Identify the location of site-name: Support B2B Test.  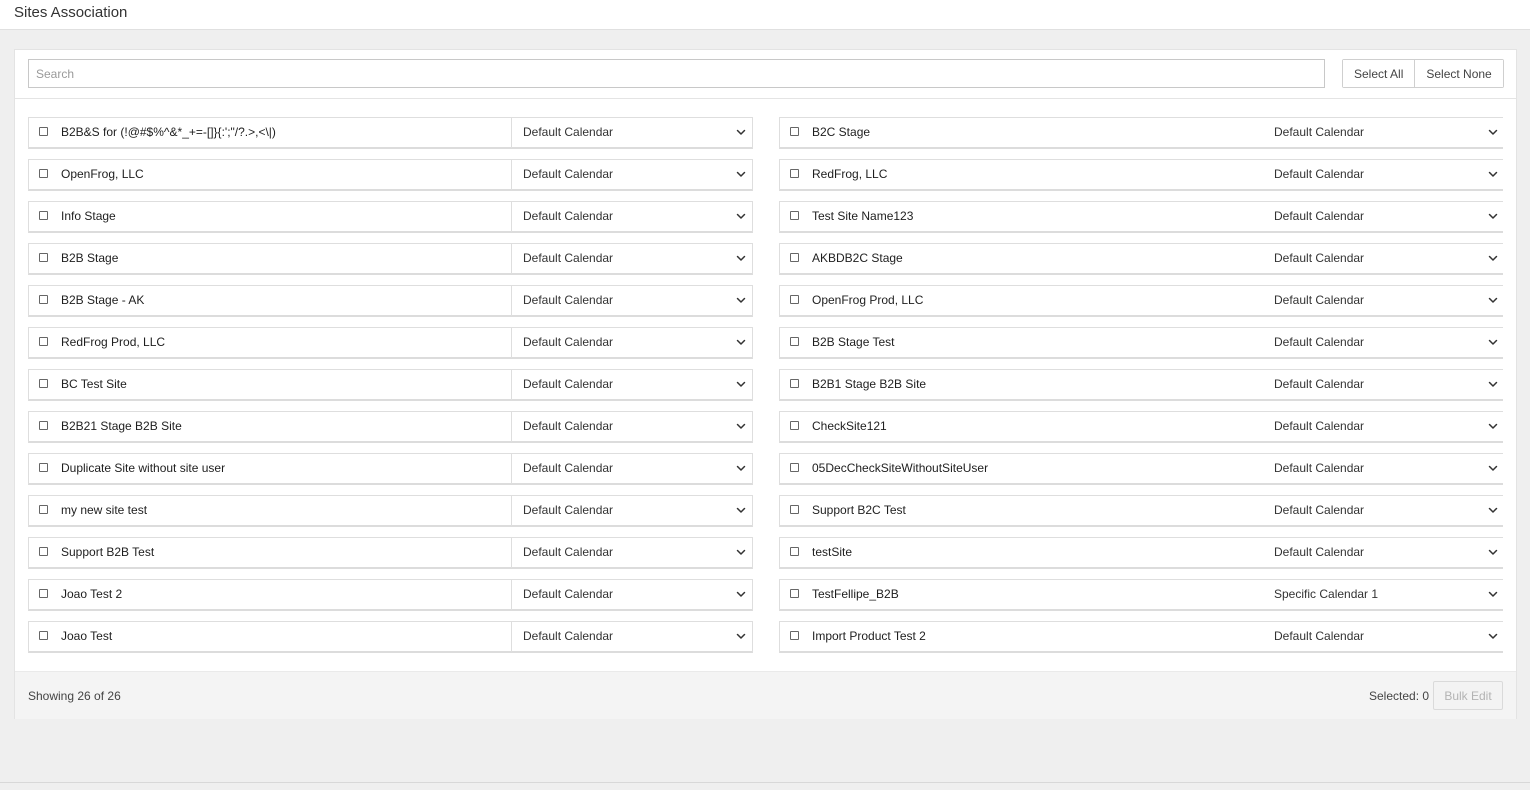
(108, 552).